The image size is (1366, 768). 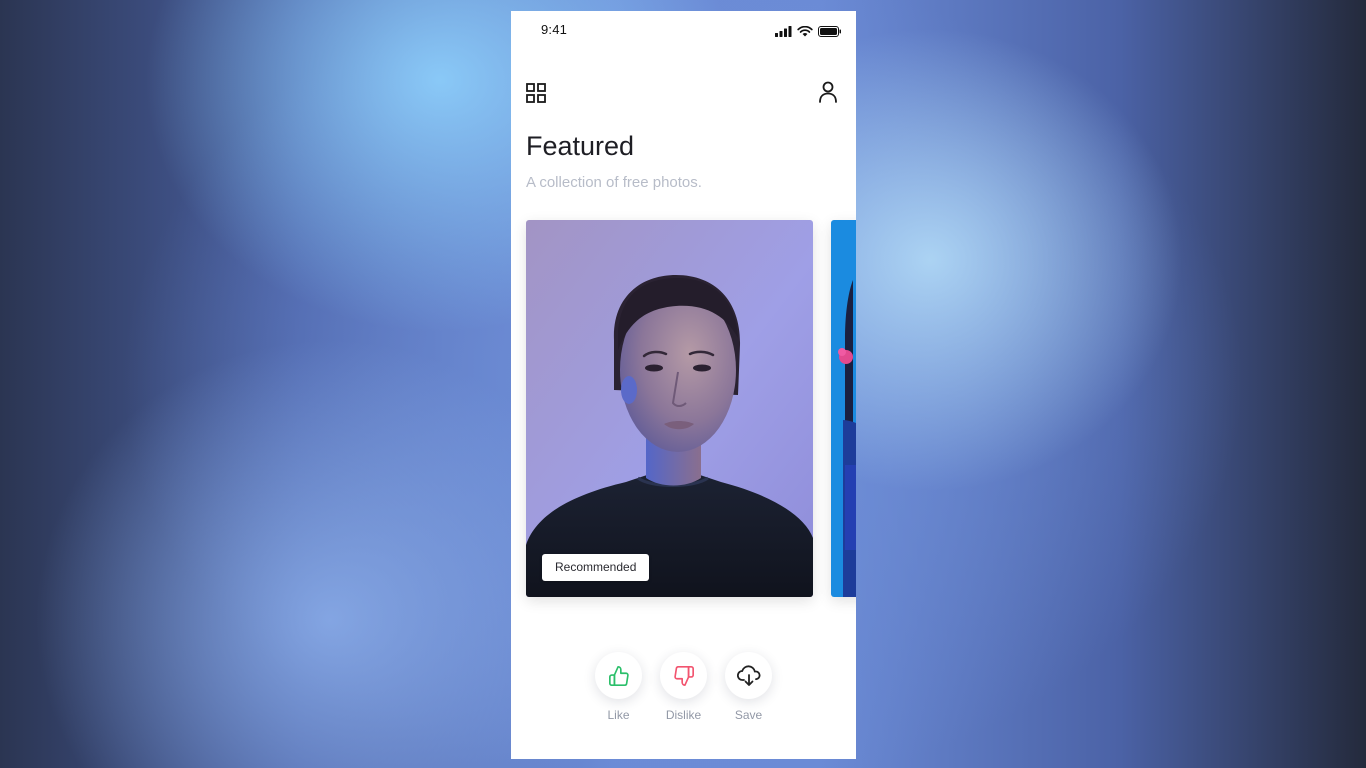 I want to click on like-label: Like, so click(x=618, y=715).